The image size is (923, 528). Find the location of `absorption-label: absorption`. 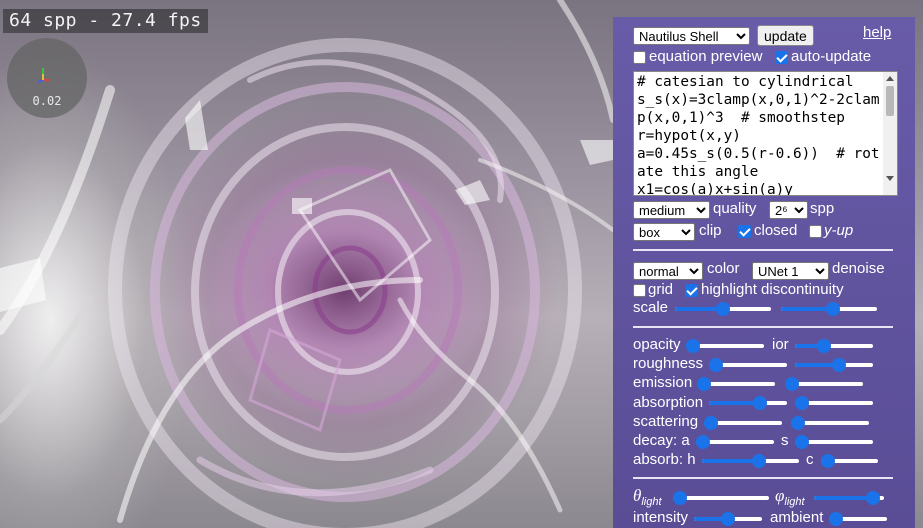

absorption-label: absorption is located at coordinates (668, 402).